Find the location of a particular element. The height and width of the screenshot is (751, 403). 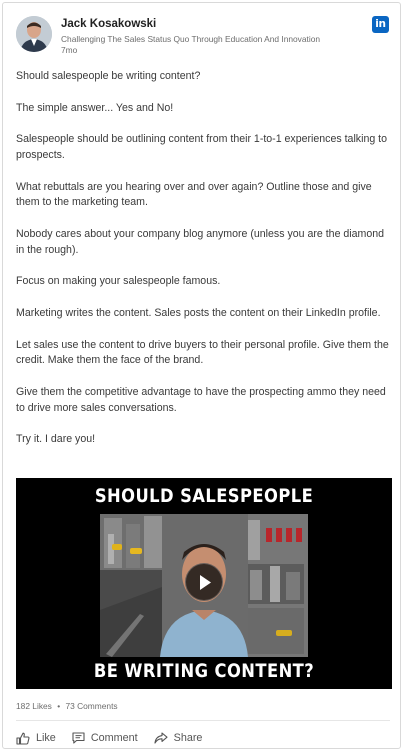

divider is located at coordinates (203, 720).